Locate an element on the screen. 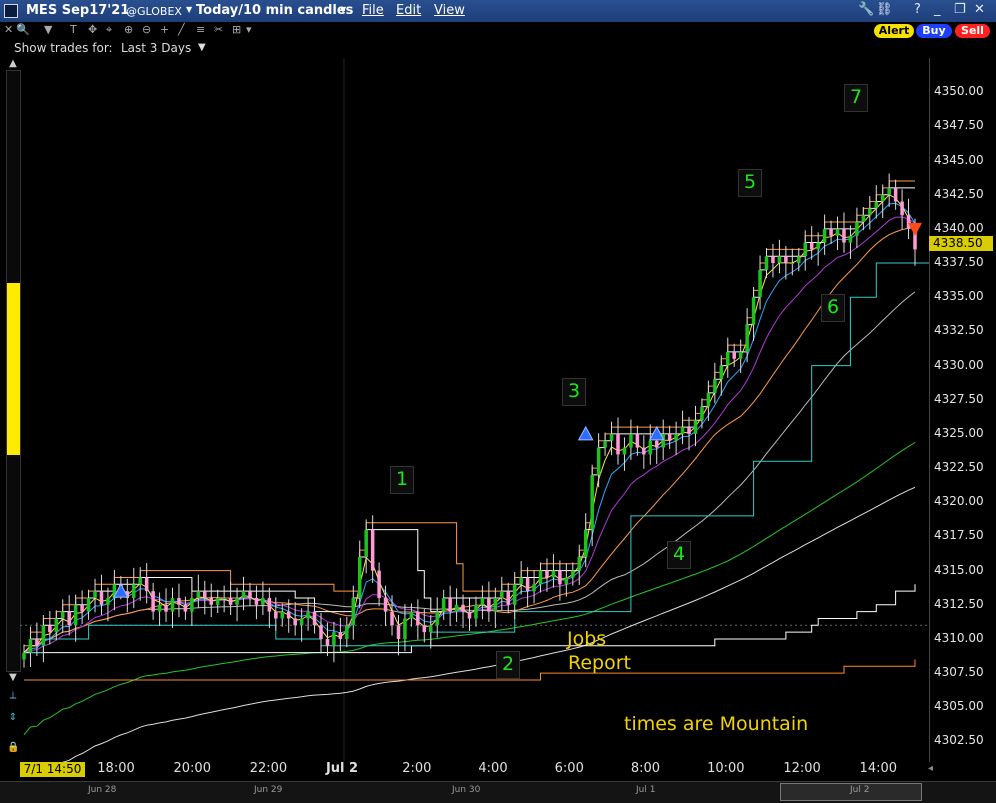 Image resolution: width=996 pixels, height=803 pixels. wrench-icon: 🔧 is located at coordinates (866, 9).